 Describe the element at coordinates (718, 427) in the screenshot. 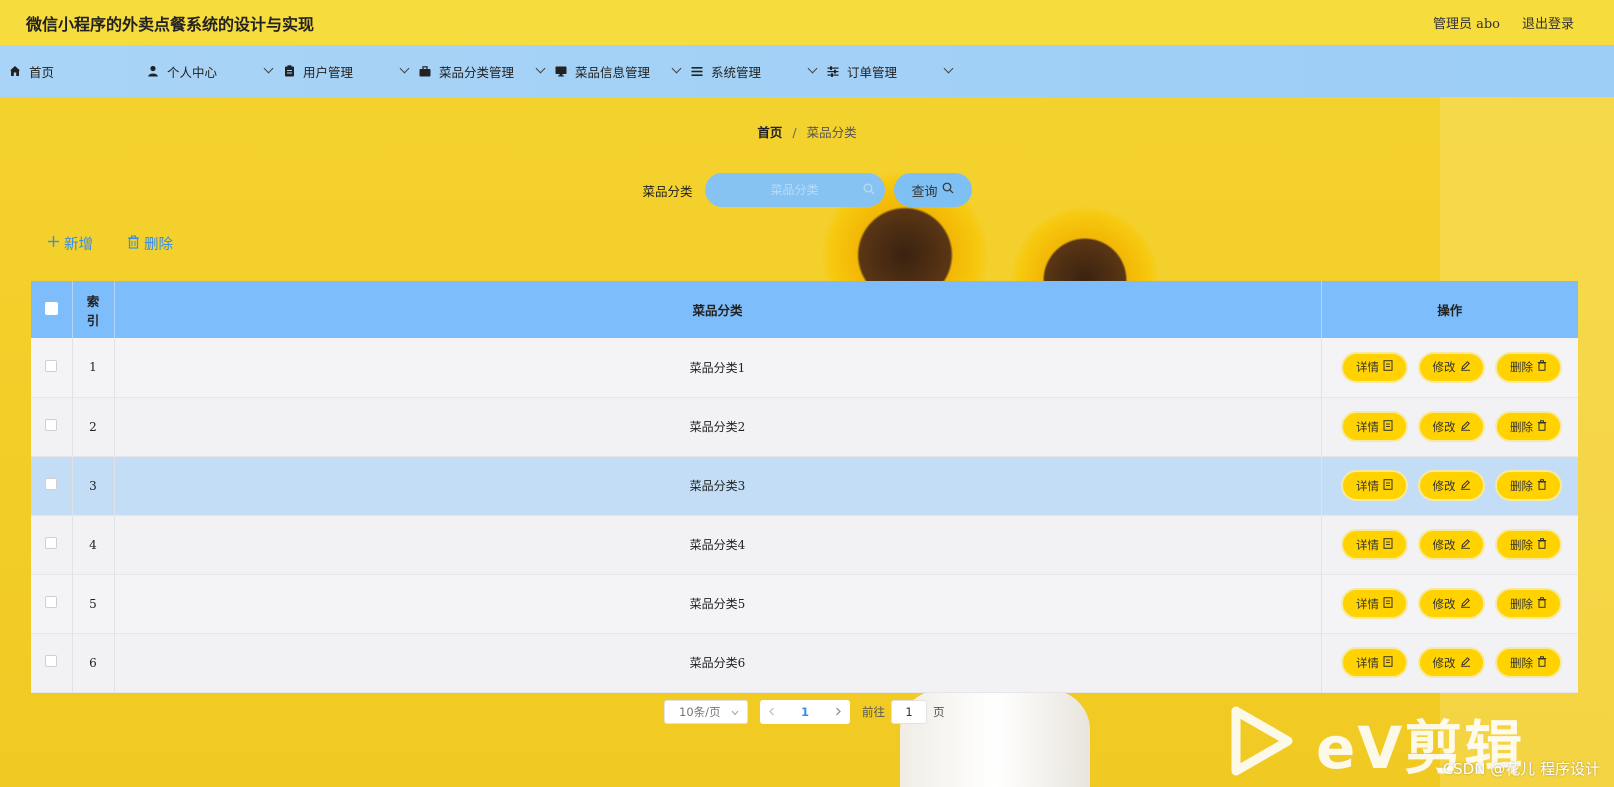

I see `row-category: 菜品分类2` at that location.